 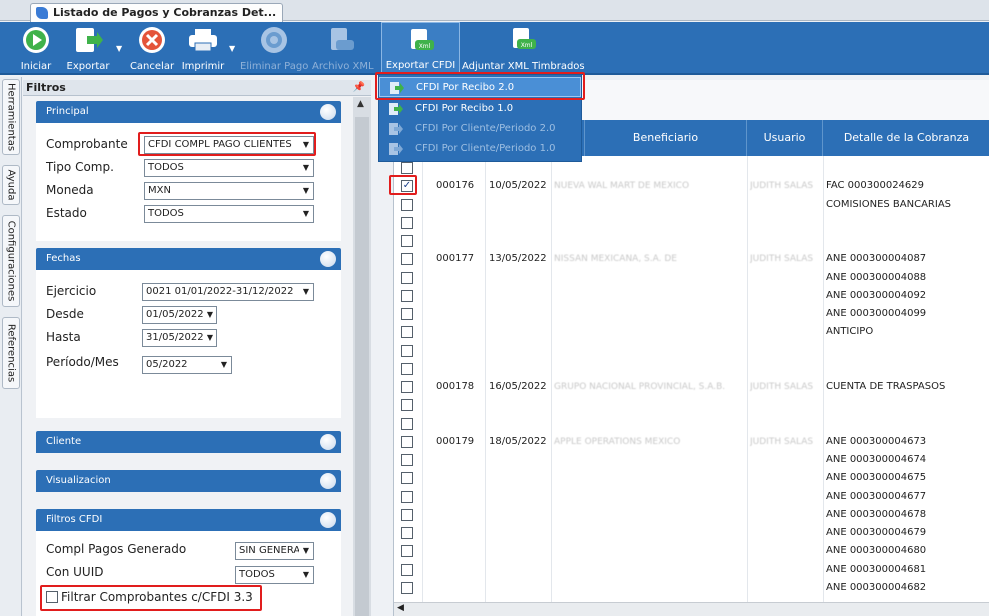 What do you see at coordinates (11, 185) in the screenshot?
I see `tab-ayuda: Ayuda` at bounding box center [11, 185].